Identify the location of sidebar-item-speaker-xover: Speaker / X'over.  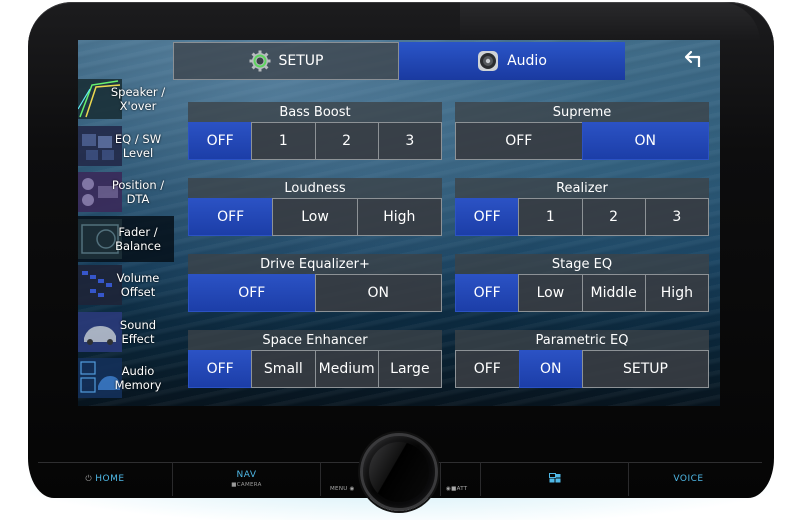
(126, 99).